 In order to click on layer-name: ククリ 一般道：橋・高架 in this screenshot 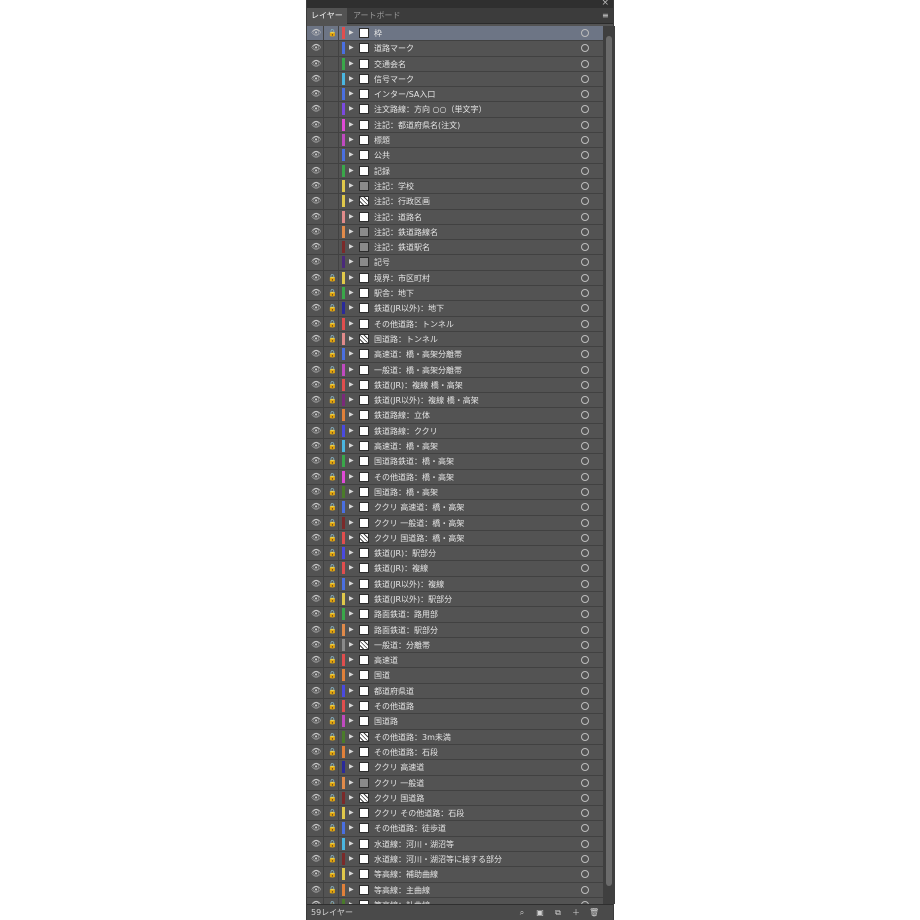, I will do `click(474, 523)`.